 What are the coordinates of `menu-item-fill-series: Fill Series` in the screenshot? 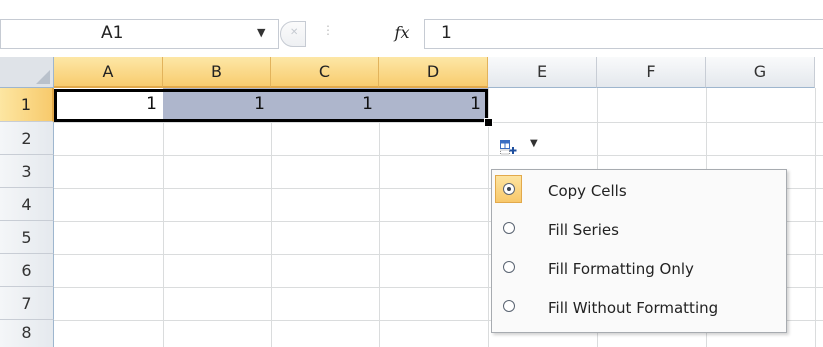 It's located at (639, 230).